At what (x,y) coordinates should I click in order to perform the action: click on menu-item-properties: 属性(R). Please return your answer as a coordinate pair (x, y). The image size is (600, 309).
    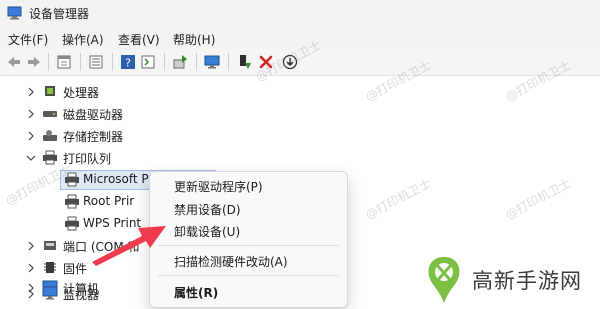
    Looking at the image, I should click on (196, 292).